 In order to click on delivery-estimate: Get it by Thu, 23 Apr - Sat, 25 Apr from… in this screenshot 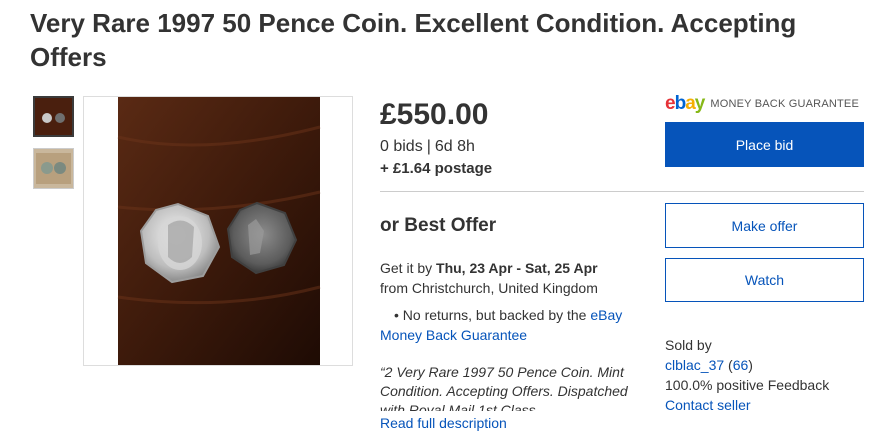, I will do `click(489, 278)`.